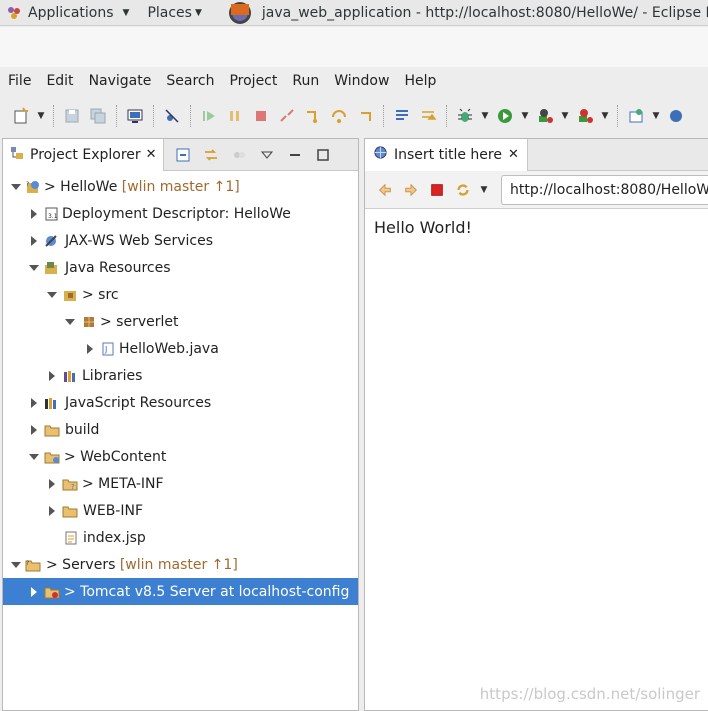 This screenshot has width=708, height=711. Describe the element at coordinates (207, 591) in the screenshot. I see `tree-item-label: > Tomcat v8.5 Server at localhost-config` at that location.